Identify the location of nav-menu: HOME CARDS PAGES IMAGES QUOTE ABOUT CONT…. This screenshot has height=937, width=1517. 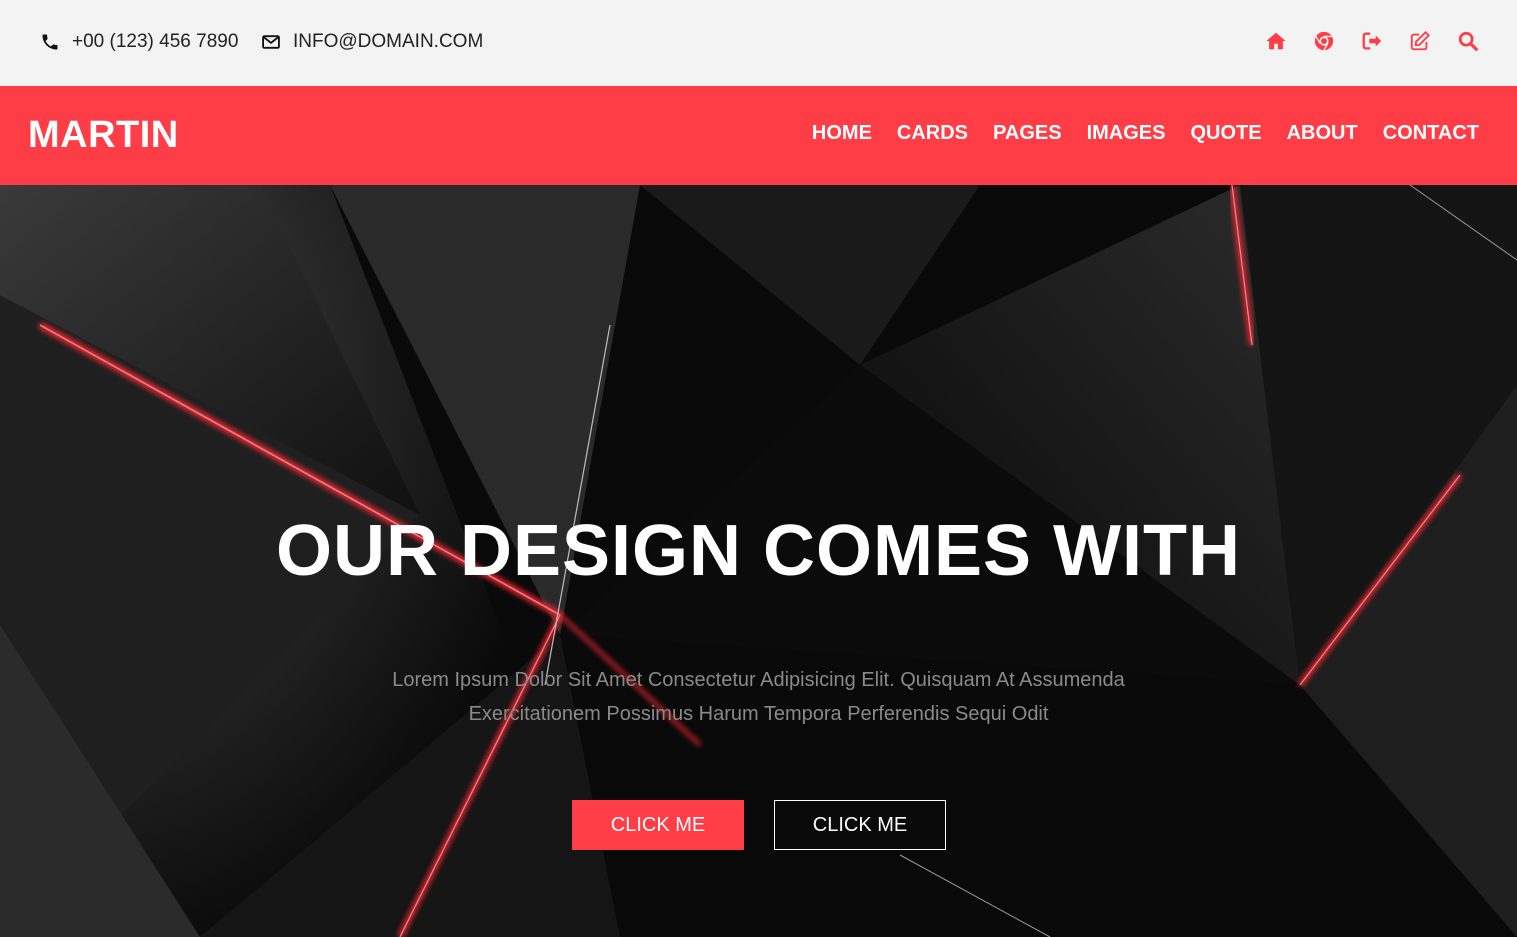
(1145, 133).